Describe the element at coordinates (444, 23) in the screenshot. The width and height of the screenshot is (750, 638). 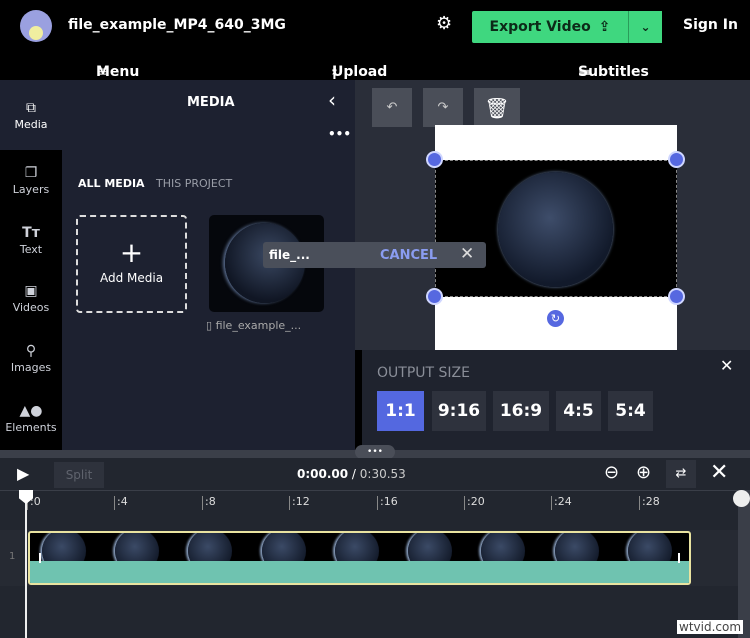
I see `gear-icon: ⚙` at that location.